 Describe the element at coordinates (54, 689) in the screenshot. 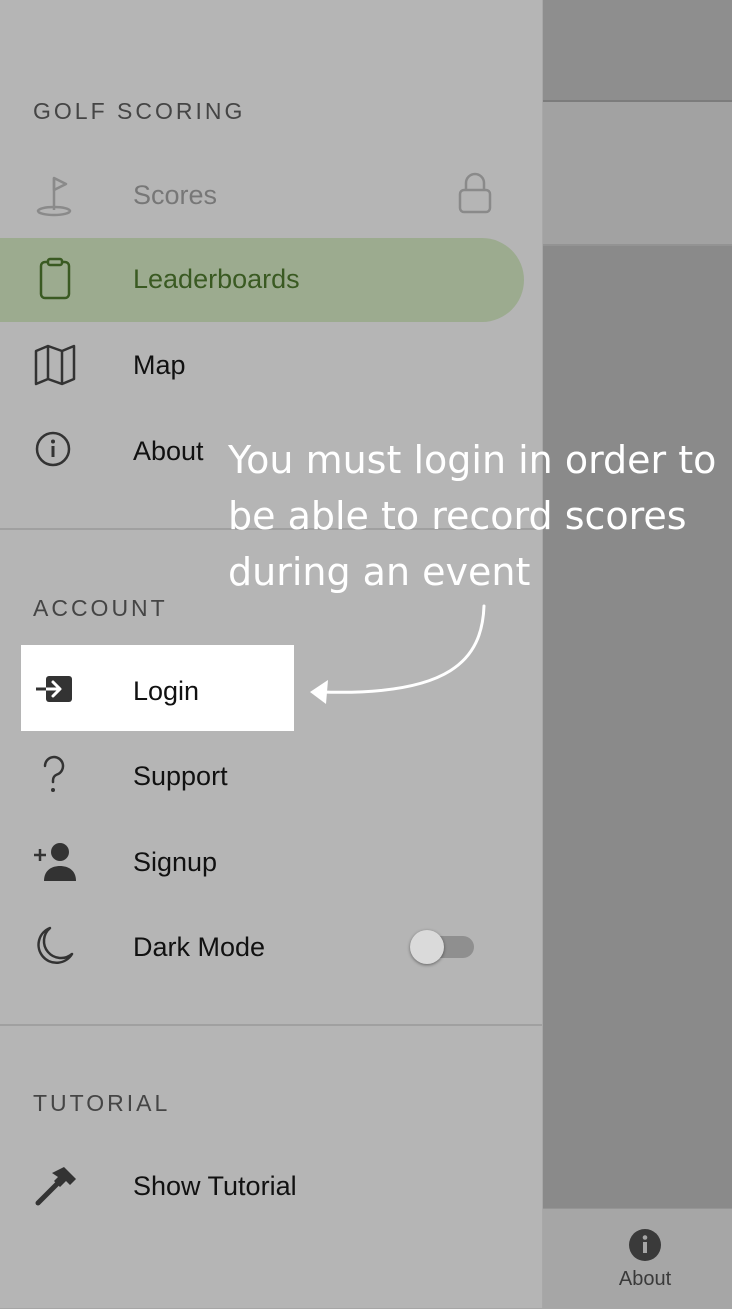

I see `login-icon` at that location.